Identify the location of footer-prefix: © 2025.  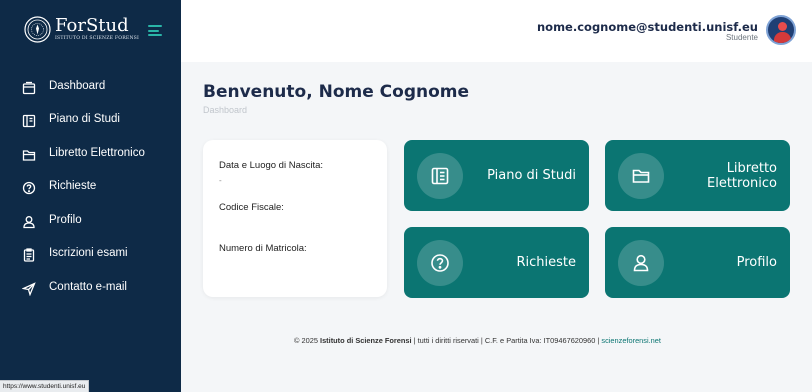
(307, 340).